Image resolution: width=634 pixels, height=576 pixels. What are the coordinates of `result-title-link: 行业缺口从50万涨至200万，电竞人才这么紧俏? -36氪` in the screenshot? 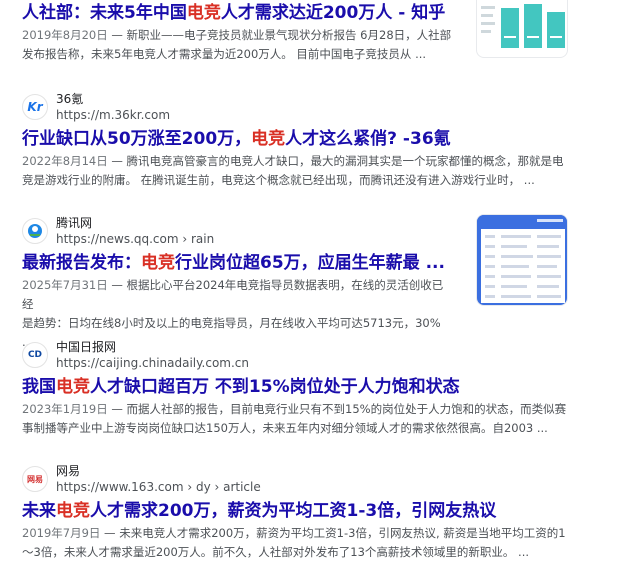 It's located at (314, 139).